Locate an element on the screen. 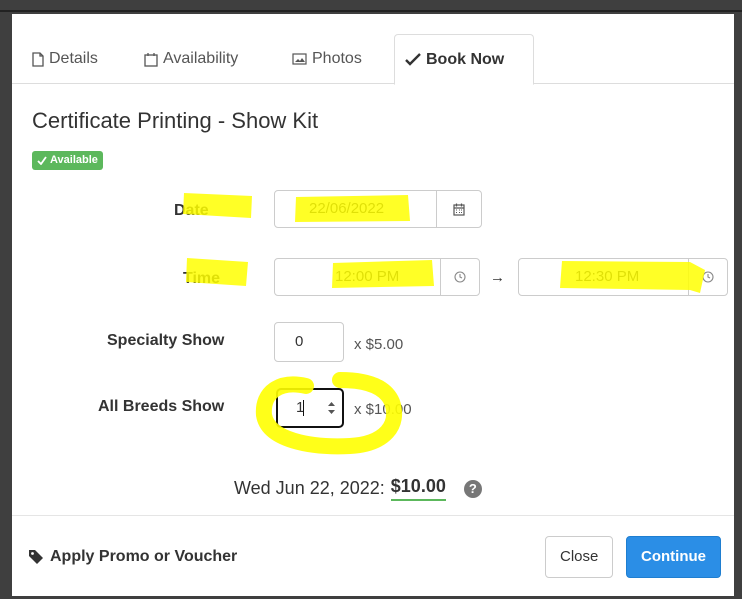 This screenshot has width=742, height=599. specialty-show-label: Specialty Show is located at coordinates (166, 340).